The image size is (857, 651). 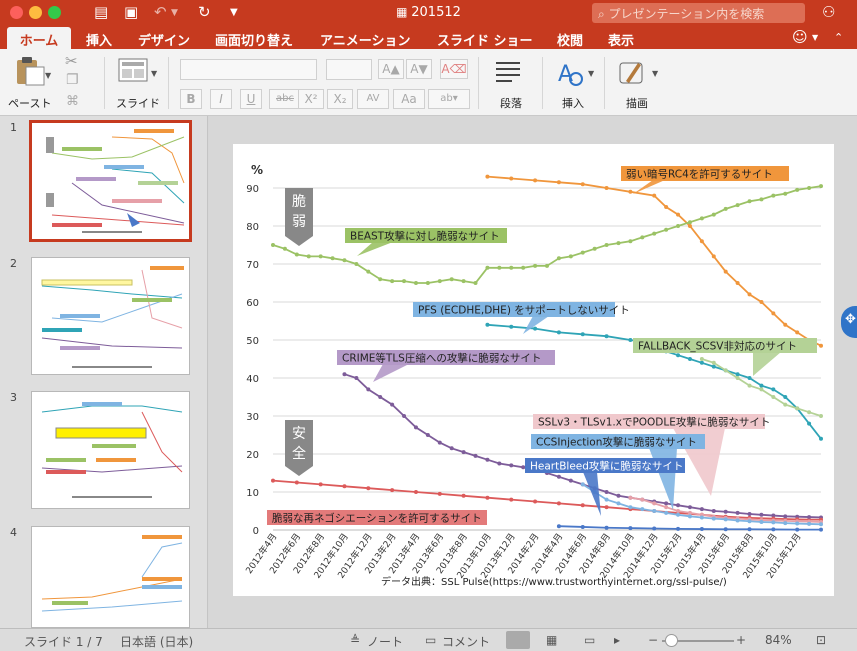 I want to click on character-spacing-button: AV, so click(x=373, y=99).